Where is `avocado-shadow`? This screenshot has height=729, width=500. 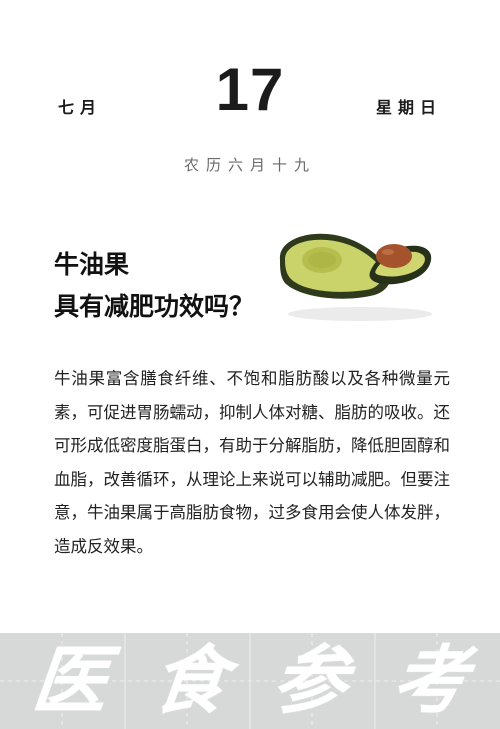 avocado-shadow is located at coordinates (360, 314).